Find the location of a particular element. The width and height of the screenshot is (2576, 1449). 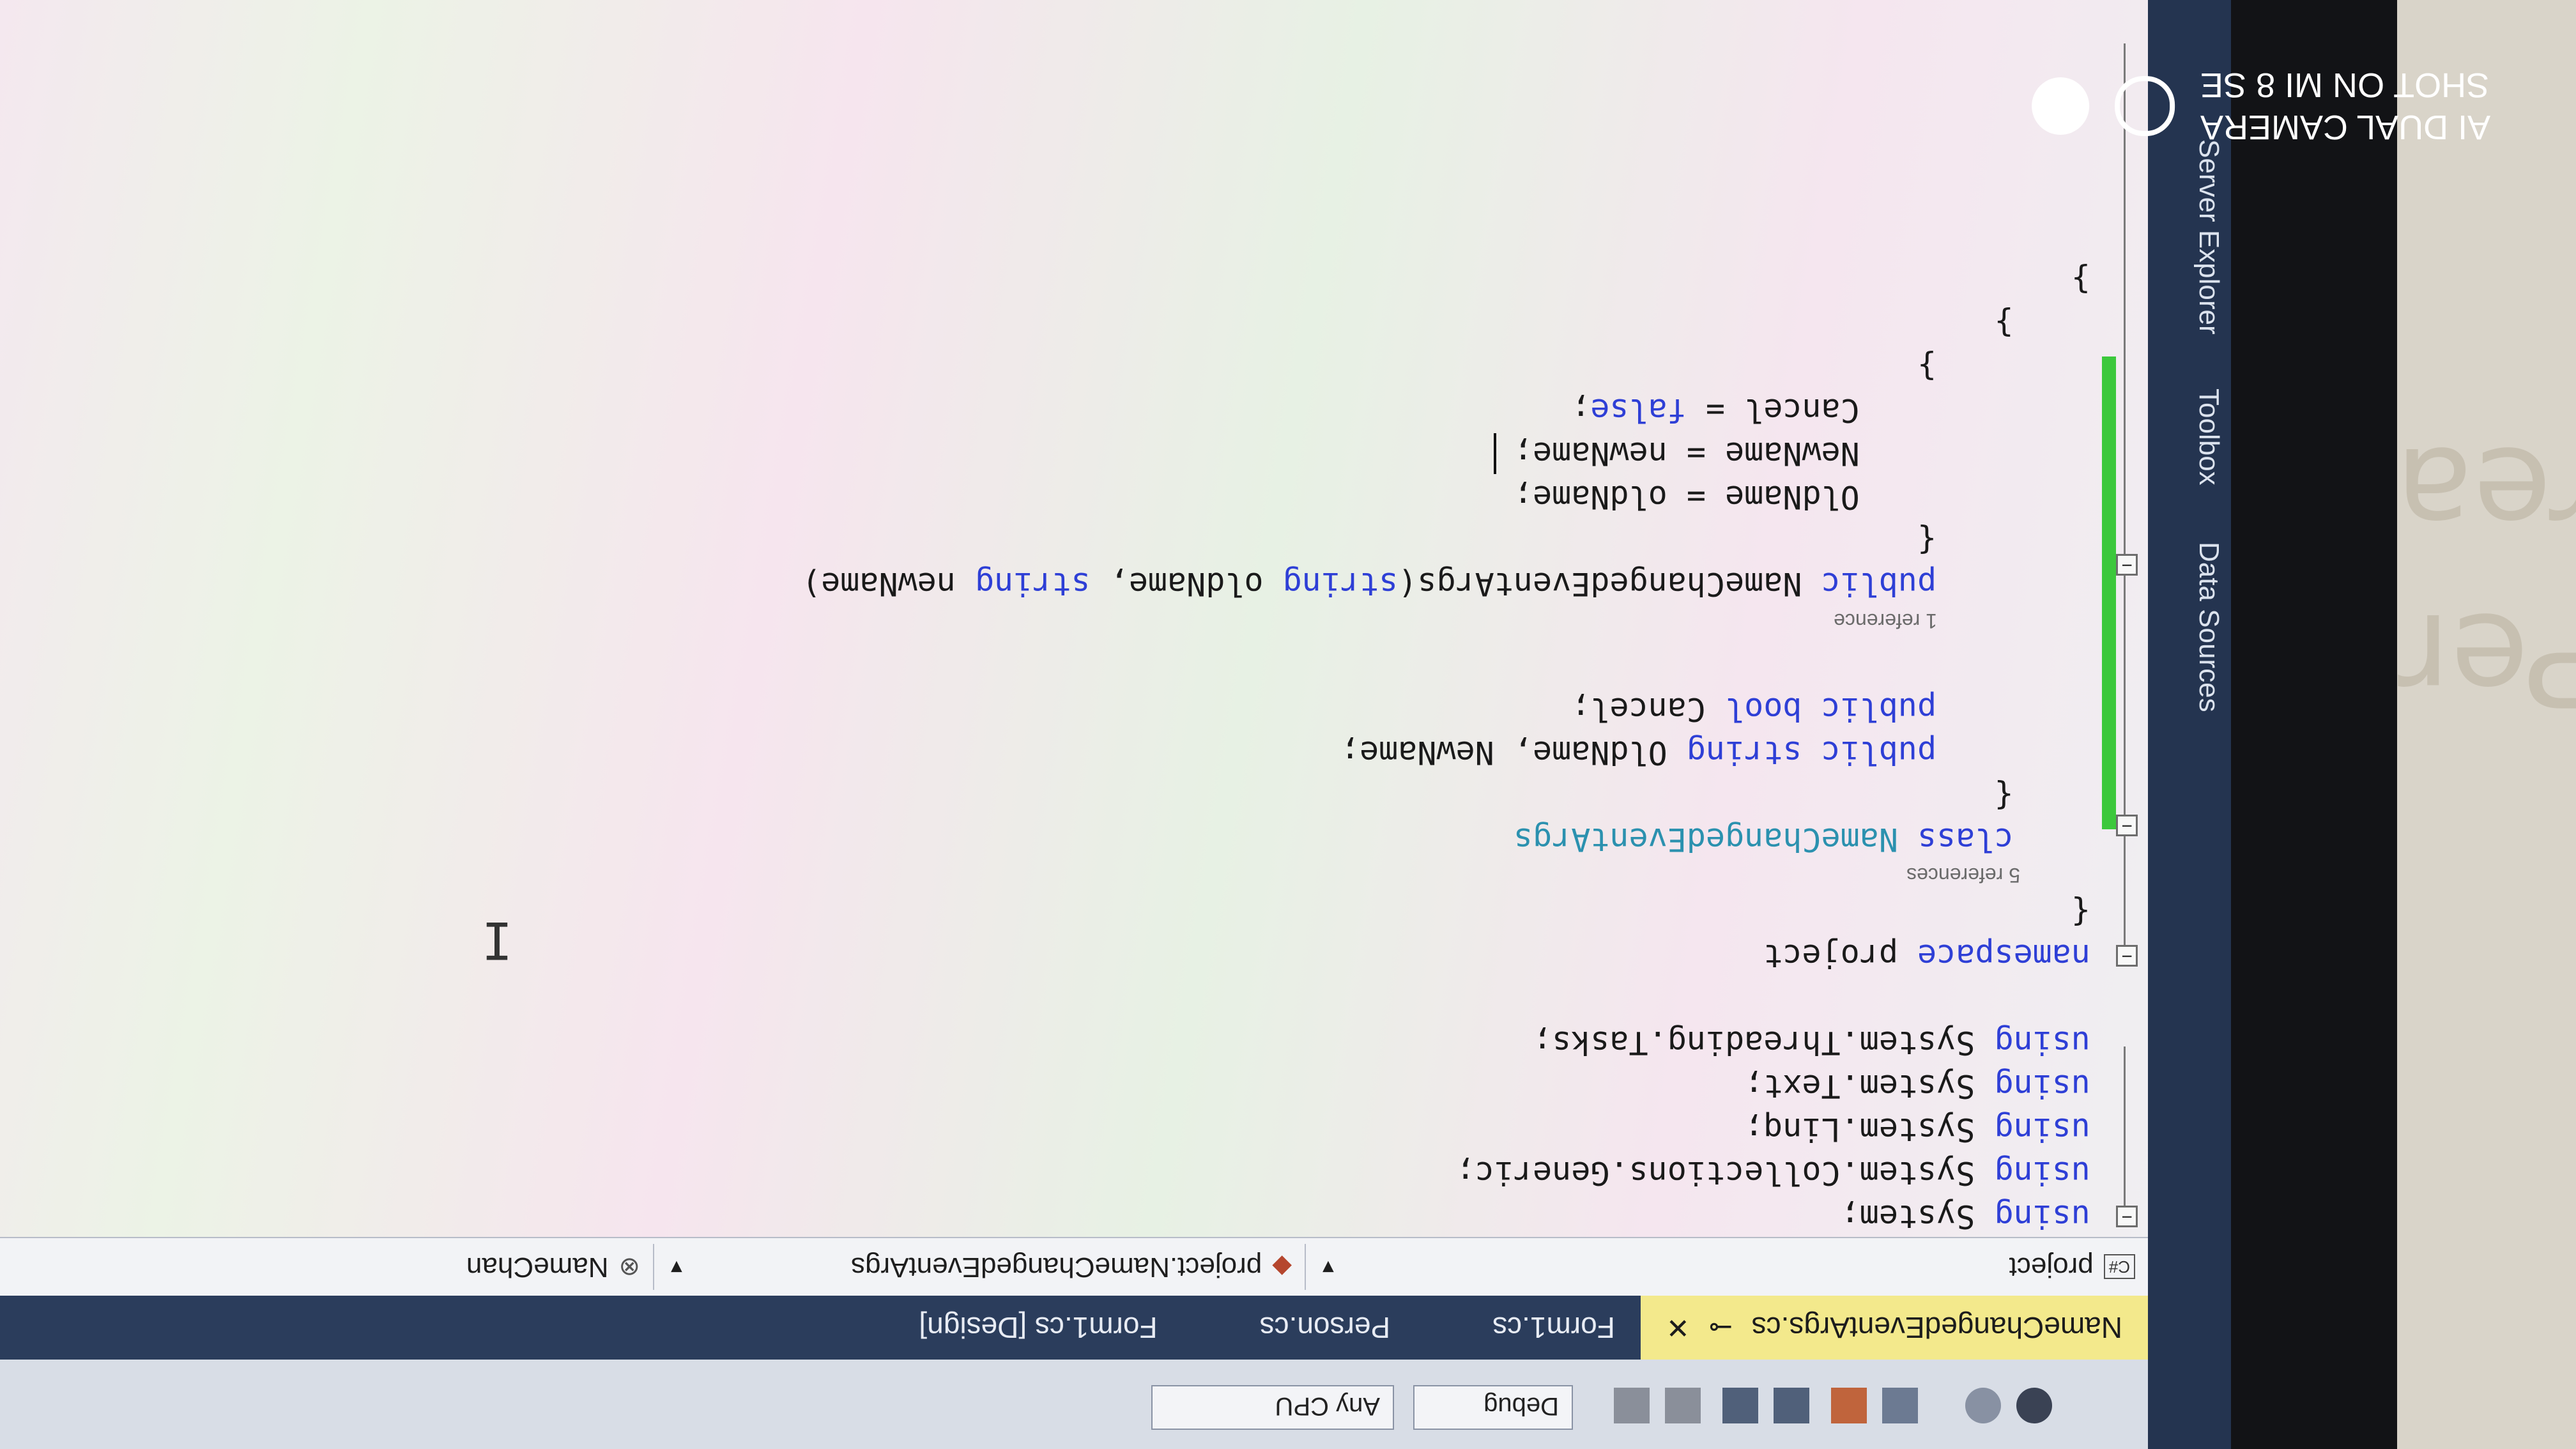

member-name: NameChan is located at coordinates (537, 1267).